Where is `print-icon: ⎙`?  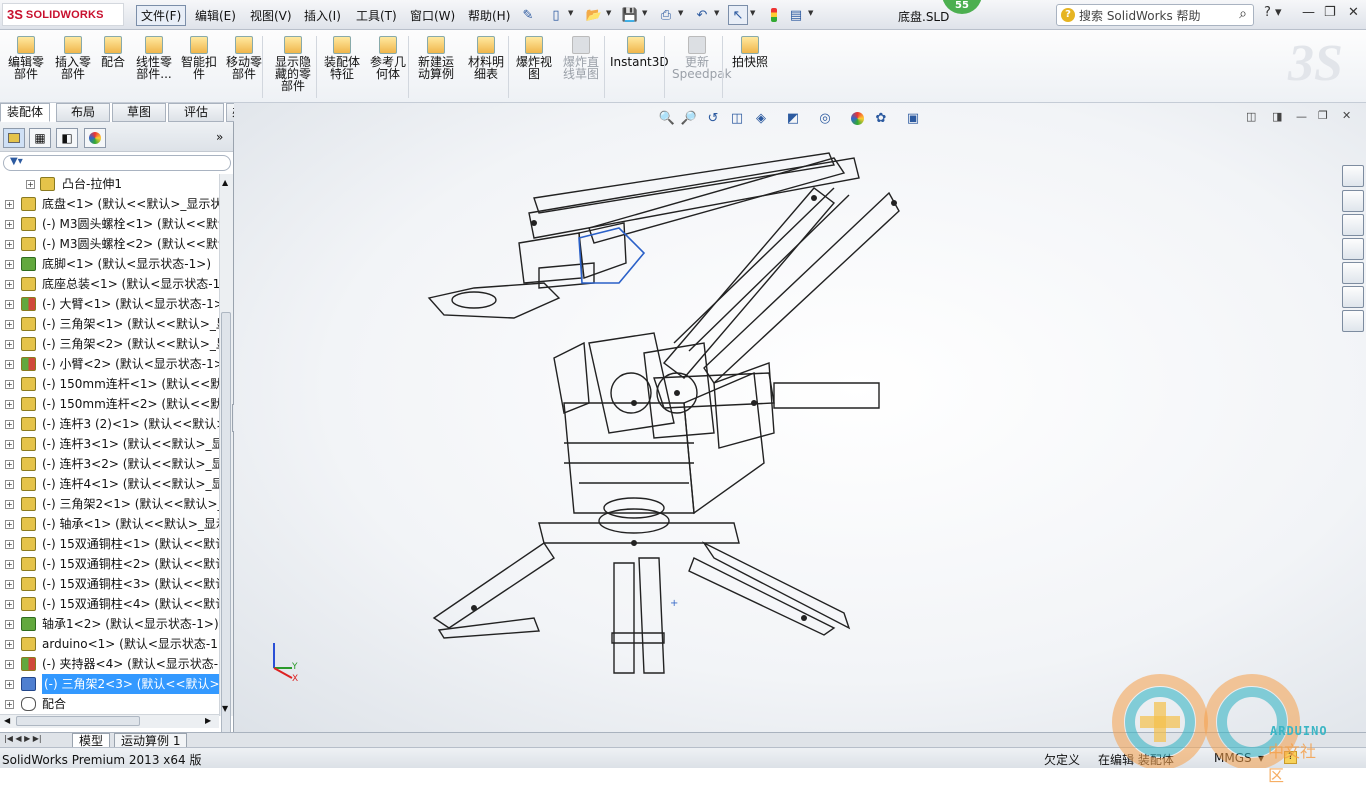 print-icon: ⎙ is located at coordinates (666, 15).